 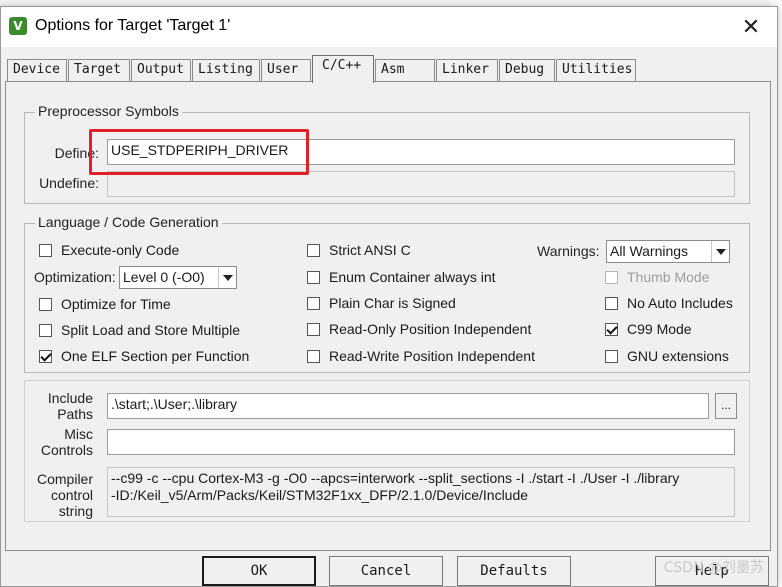 I want to click on warnings-select: All Warnings, so click(x=668, y=251).